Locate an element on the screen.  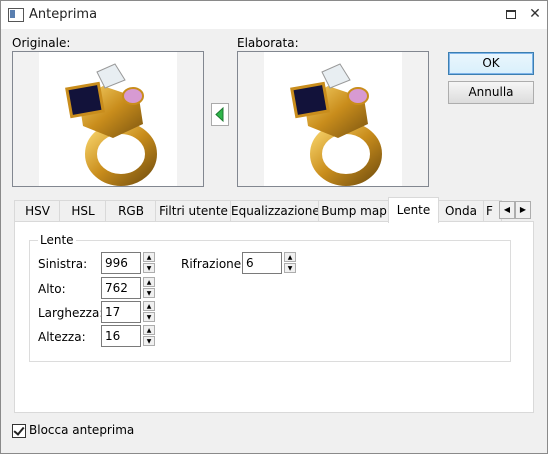
copy-to-original-button is located at coordinates (220, 114).